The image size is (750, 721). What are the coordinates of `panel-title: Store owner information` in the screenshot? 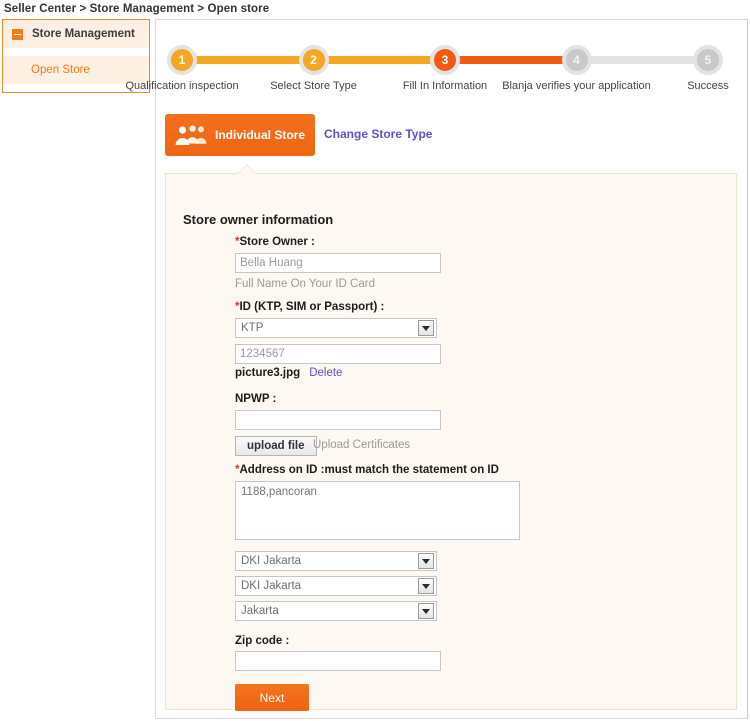 It's located at (258, 219).